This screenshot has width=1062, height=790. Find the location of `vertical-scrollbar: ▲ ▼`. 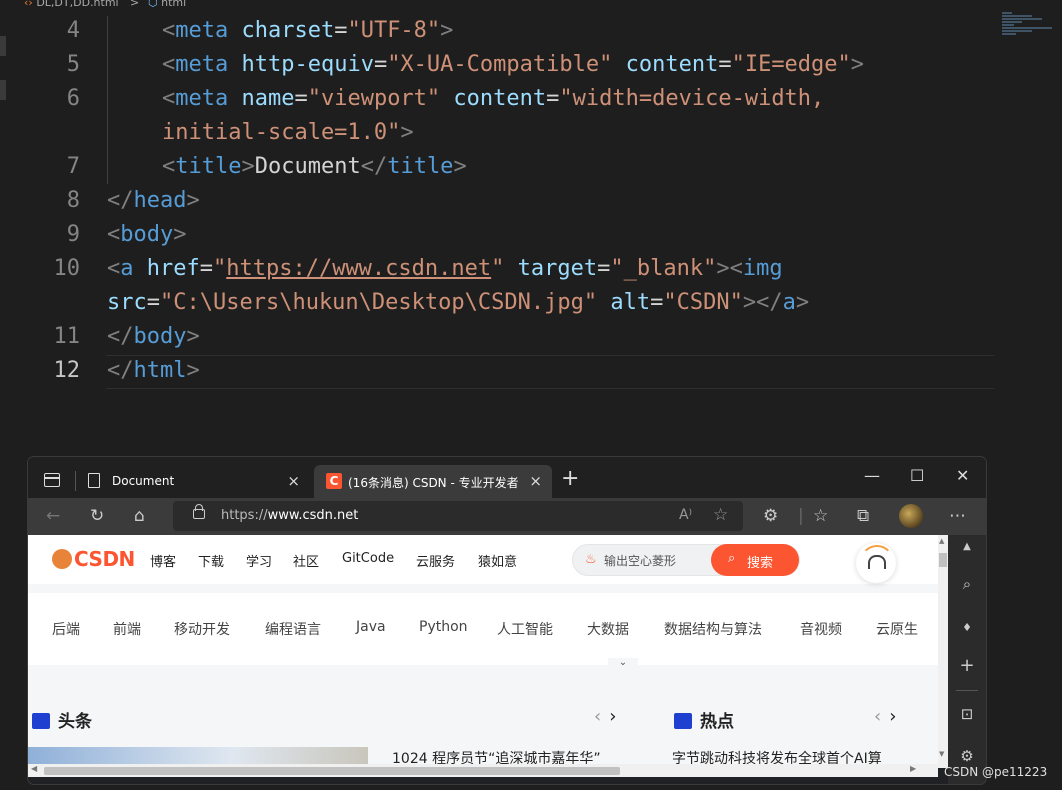

vertical-scrollbar: ▲ ▼ is located at coordinates (943, 651).